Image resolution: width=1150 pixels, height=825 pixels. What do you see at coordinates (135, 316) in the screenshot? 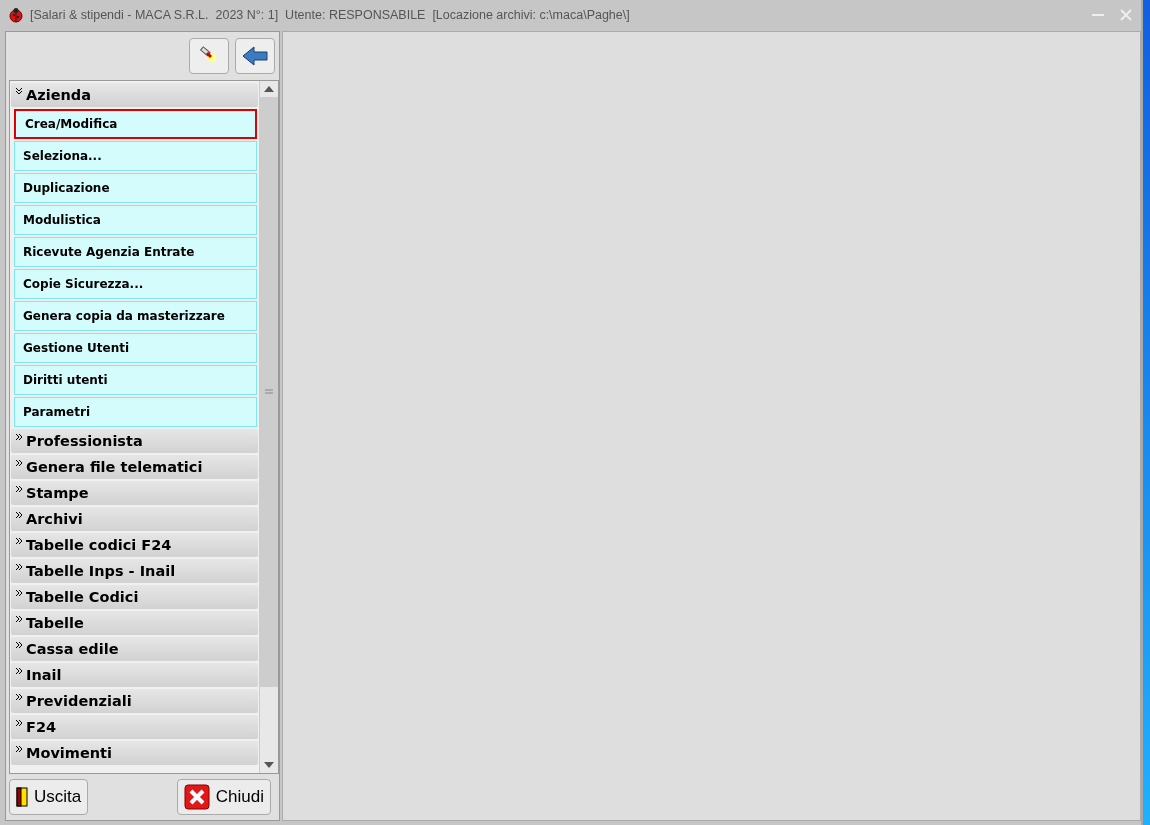
I see `menu-item: Genera copia da masterizzare` at bounding box center [135, 316].